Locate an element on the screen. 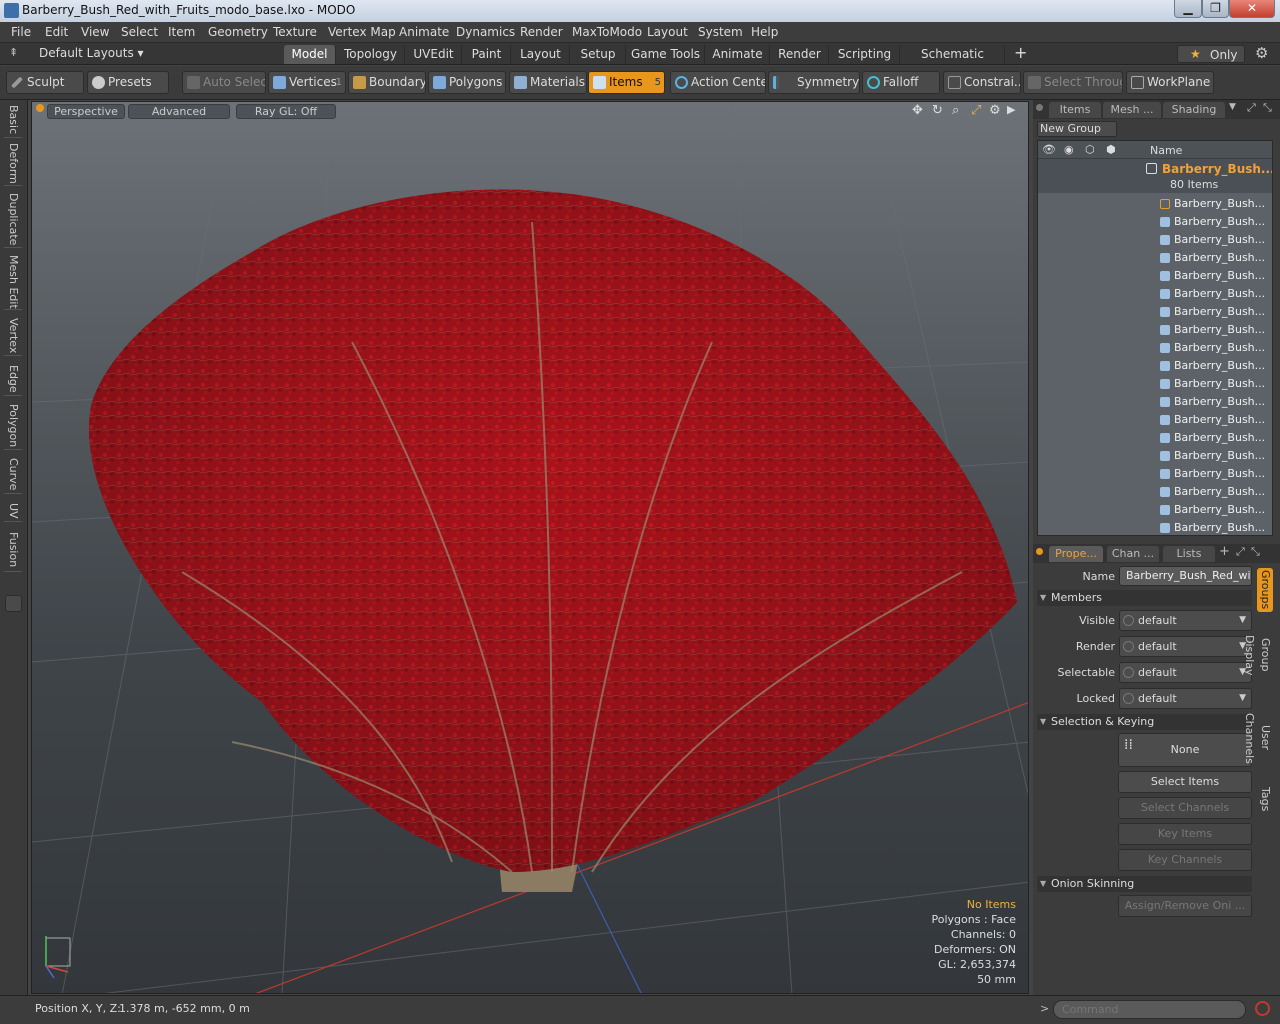 The image size is (1280, 1024). collapse-arrow-icon: ⇞ is located at coordinates (13, 52).